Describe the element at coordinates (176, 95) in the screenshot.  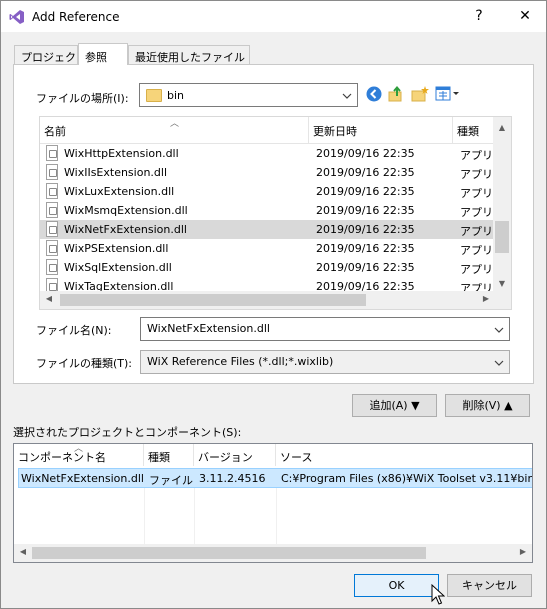
I see `location-value: bin` at that location.